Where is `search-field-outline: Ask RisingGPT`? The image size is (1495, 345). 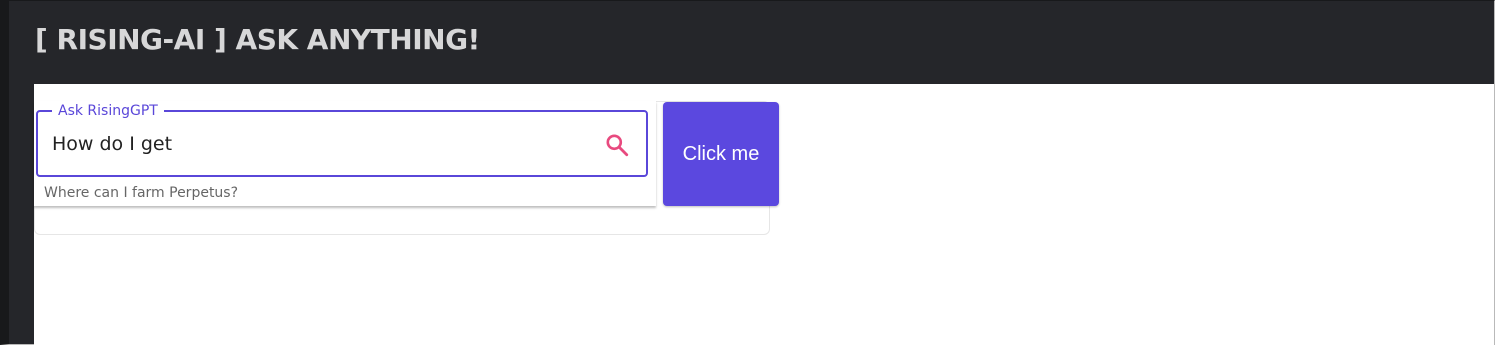
search-field-outline: Ask RisingGPT is located at coordinates (342, 139).